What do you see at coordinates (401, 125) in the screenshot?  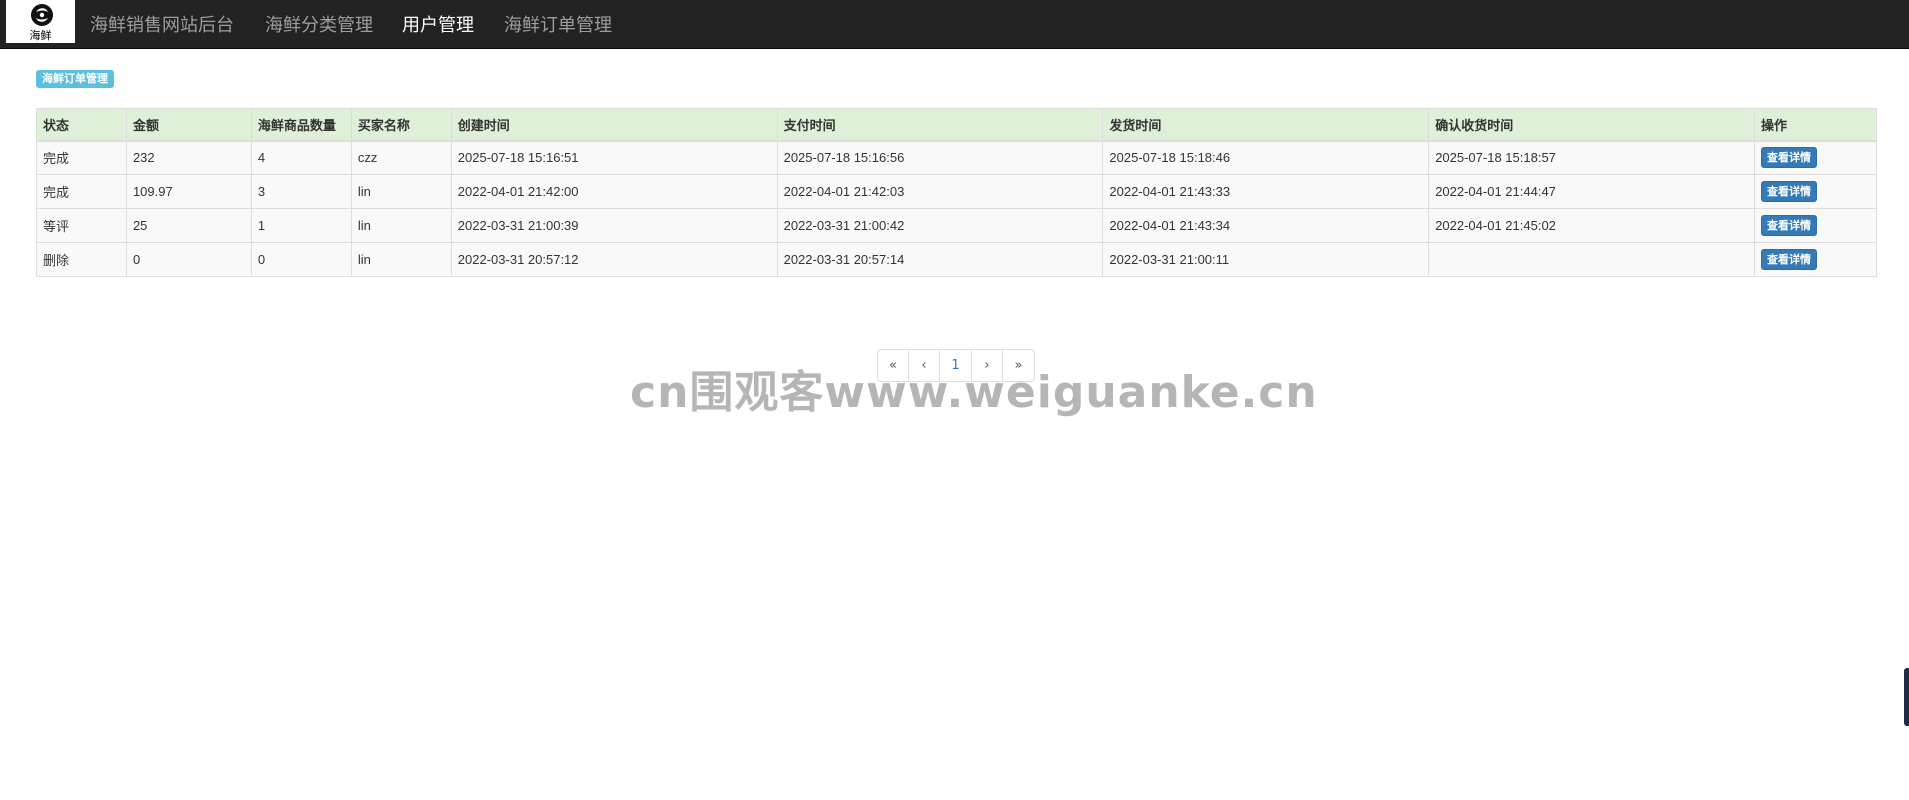 I see `column-header-buyer: 买家名称` at bounding box center [401, 125].